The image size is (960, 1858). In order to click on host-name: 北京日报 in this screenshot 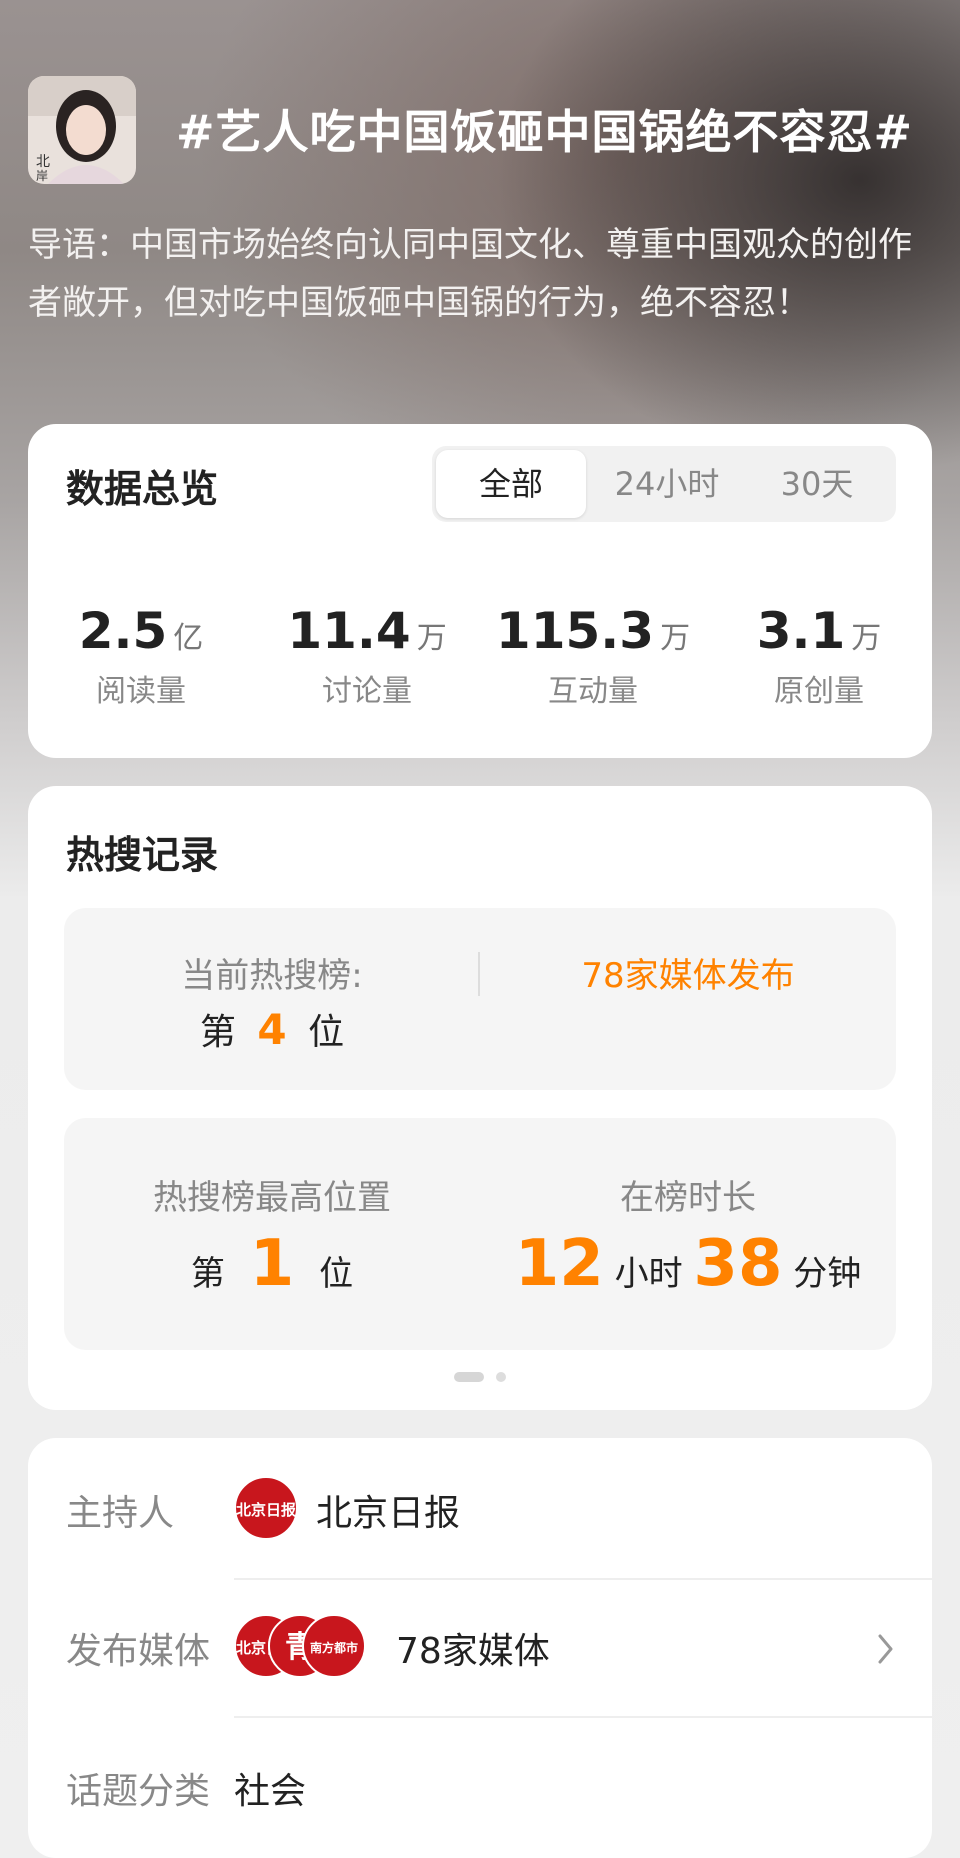, I will do `click(388, 1510)`.